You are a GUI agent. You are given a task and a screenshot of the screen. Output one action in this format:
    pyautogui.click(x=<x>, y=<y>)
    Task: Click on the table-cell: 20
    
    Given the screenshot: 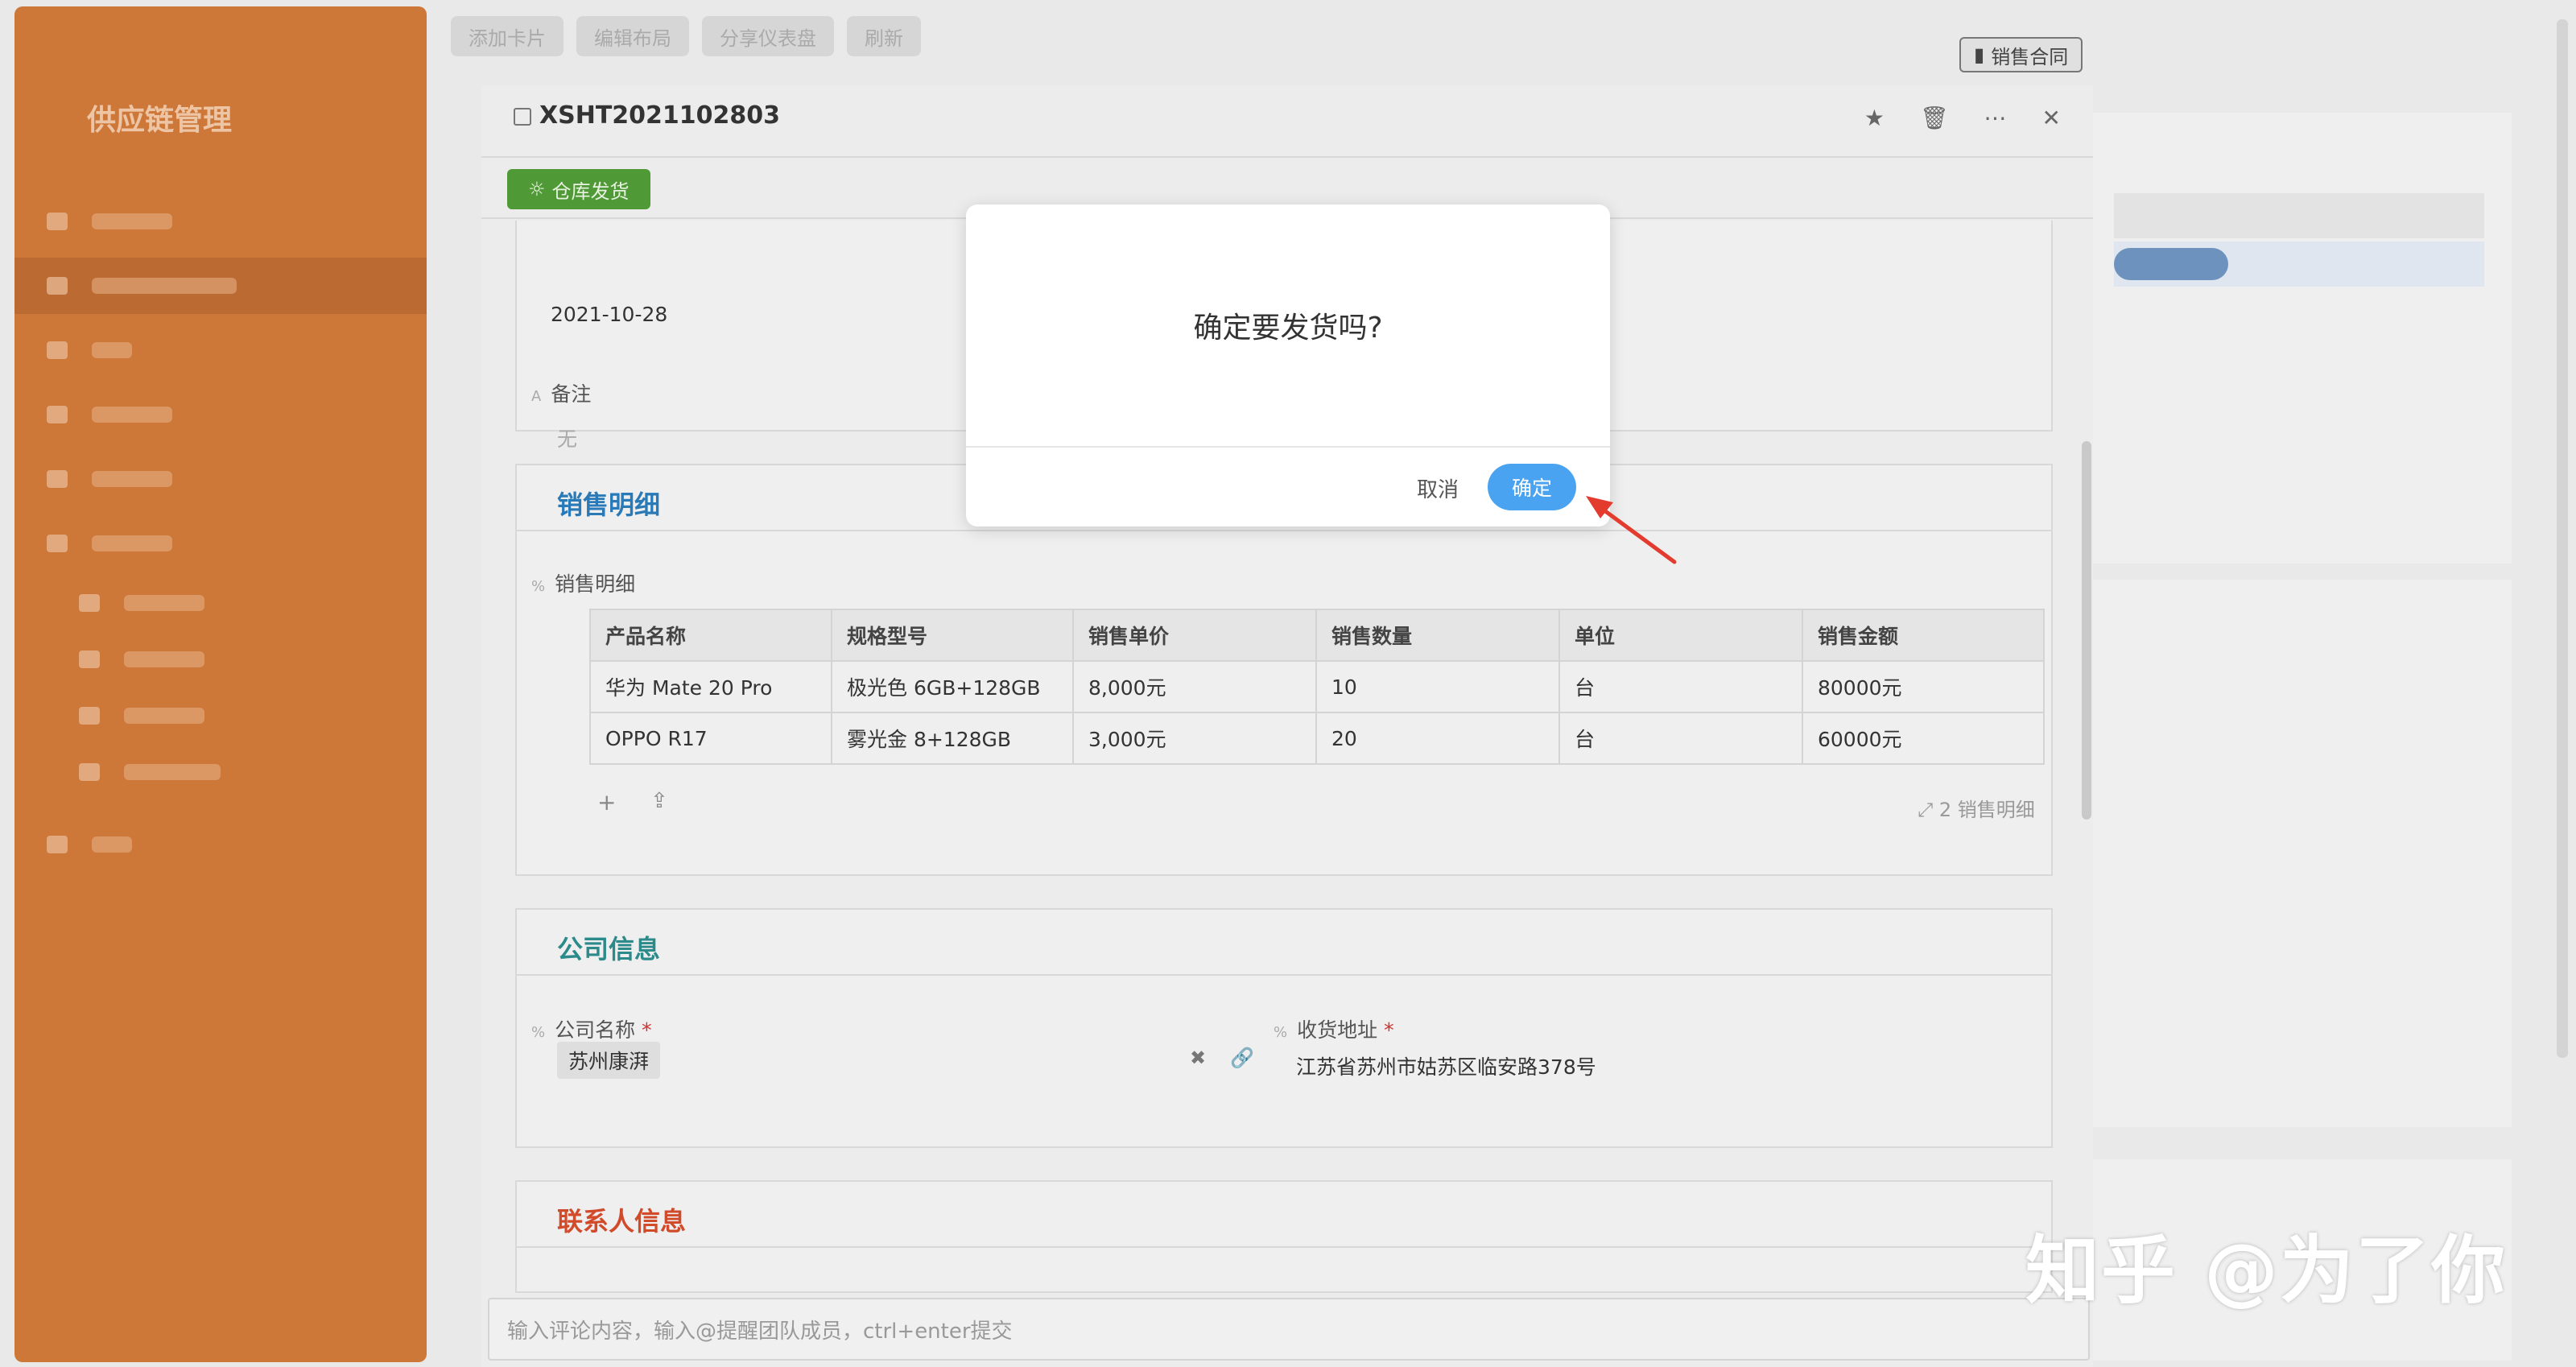 What is the action you would take?
    pyautogui.click(x=1437, y=738)
    